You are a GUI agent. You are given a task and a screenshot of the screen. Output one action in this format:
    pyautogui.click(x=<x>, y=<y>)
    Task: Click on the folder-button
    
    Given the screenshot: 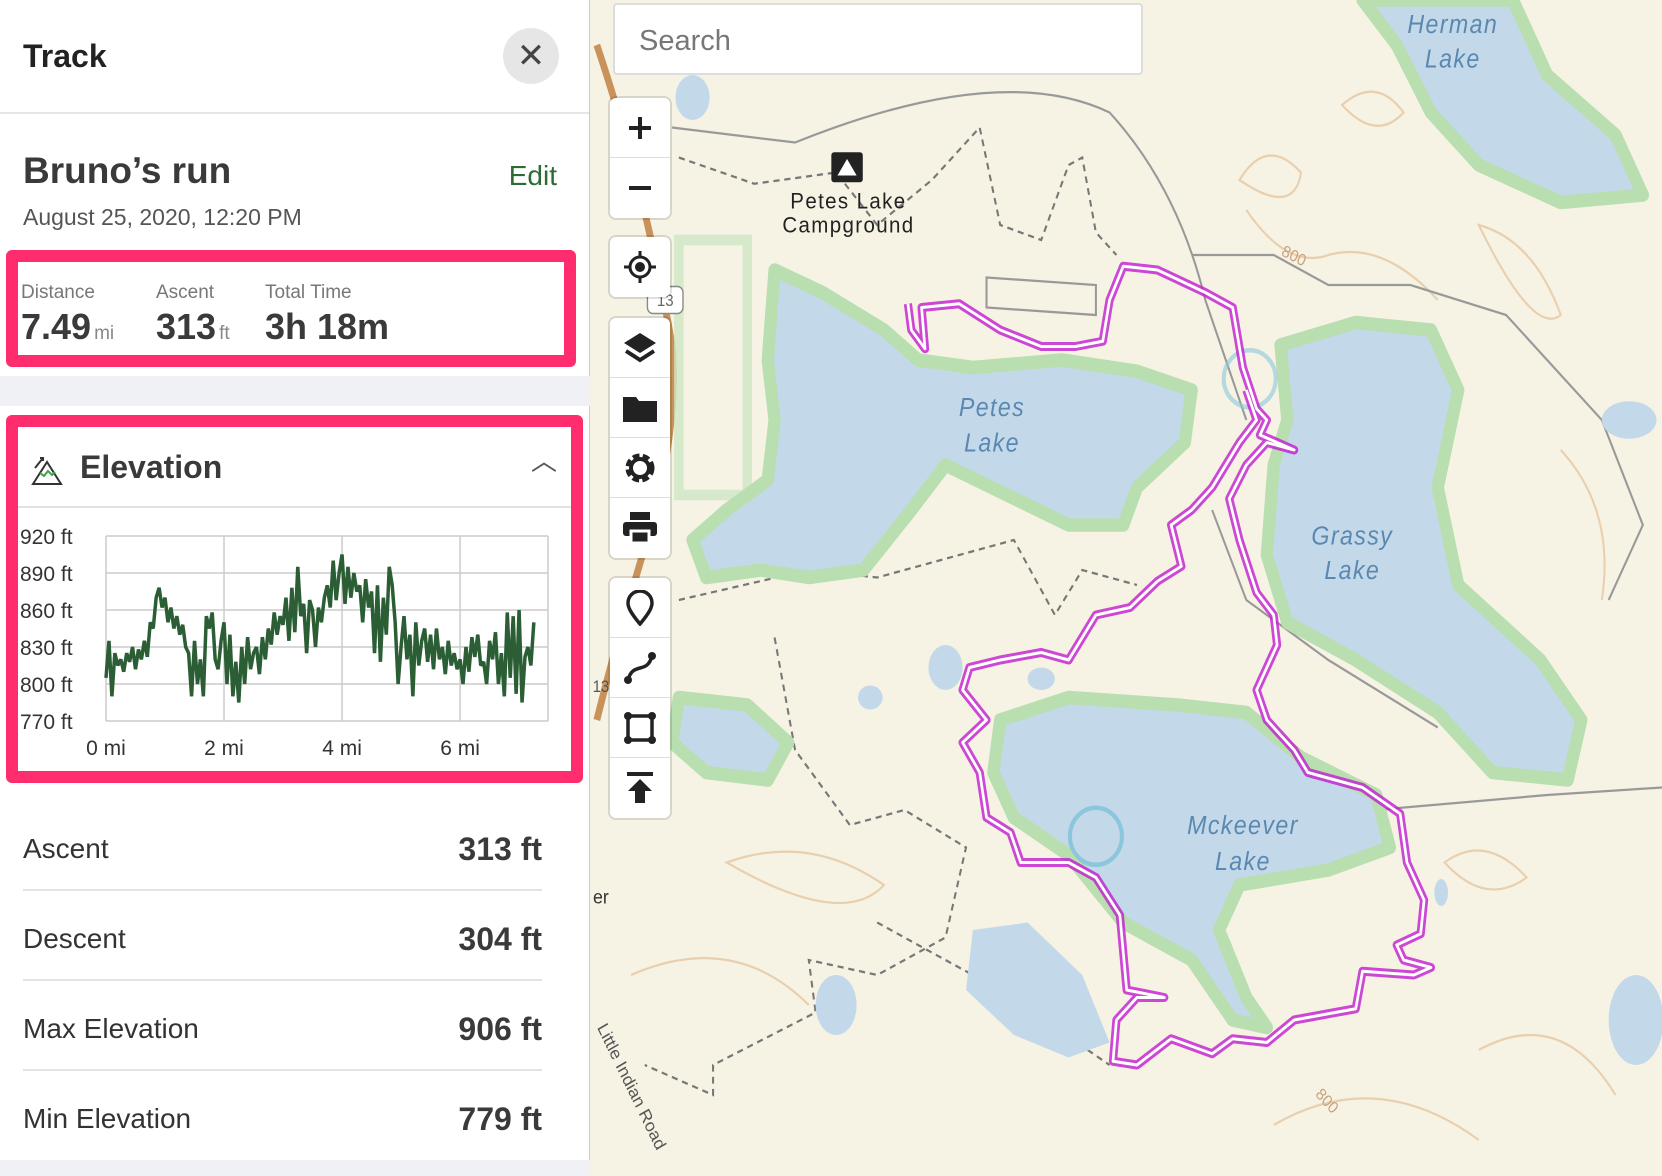 What is the action you would take?
    pyautogui.click(x=640, y=408)
    